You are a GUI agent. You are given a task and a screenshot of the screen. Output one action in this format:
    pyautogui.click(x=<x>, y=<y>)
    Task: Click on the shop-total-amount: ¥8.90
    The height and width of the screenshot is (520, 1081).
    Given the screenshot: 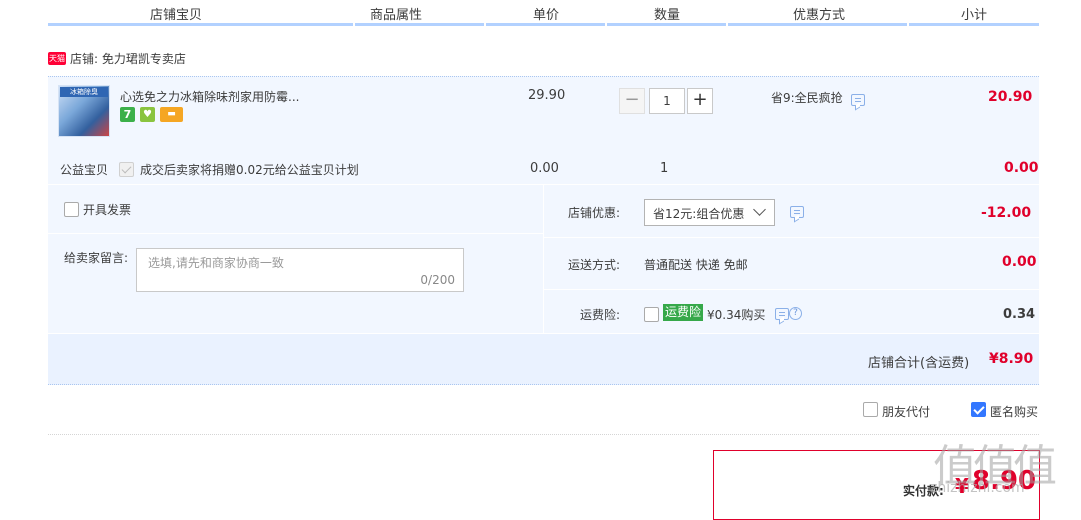 What is the action you would take?
    pyautogui.click(x=1011, y=359)
    